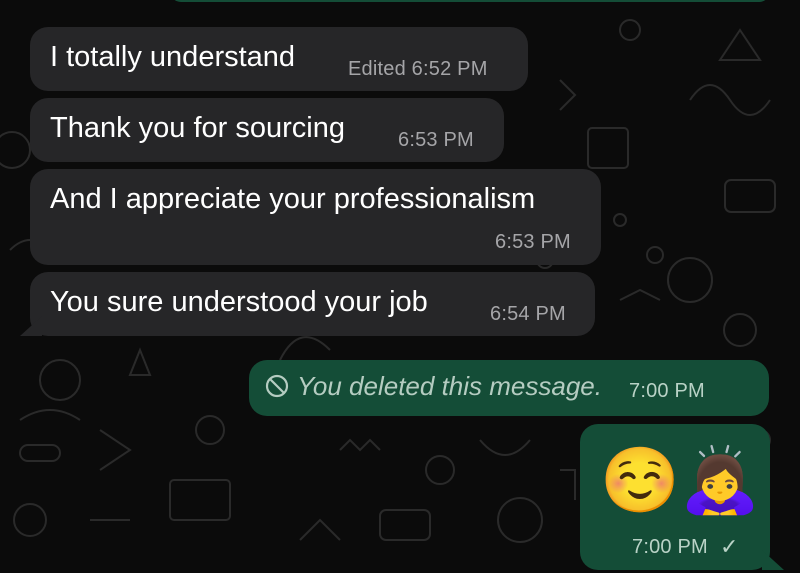 The width and height of the screenshot is (800, 573). Describe the element at coordinates (720, 480) in the screenshot. I see `bowing-woman-emoji: 🙇‍♀️` at that location.